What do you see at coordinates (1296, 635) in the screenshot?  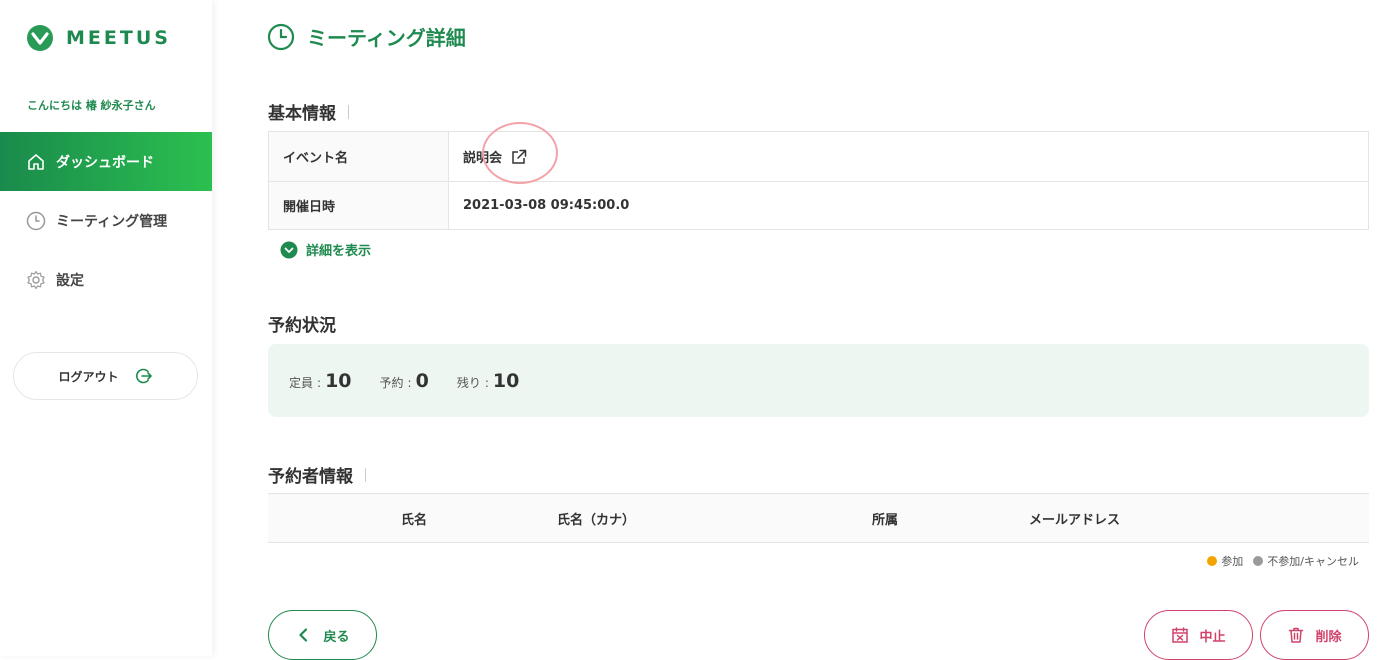 I see `trash-icon` at bounding box center [1296, 635].